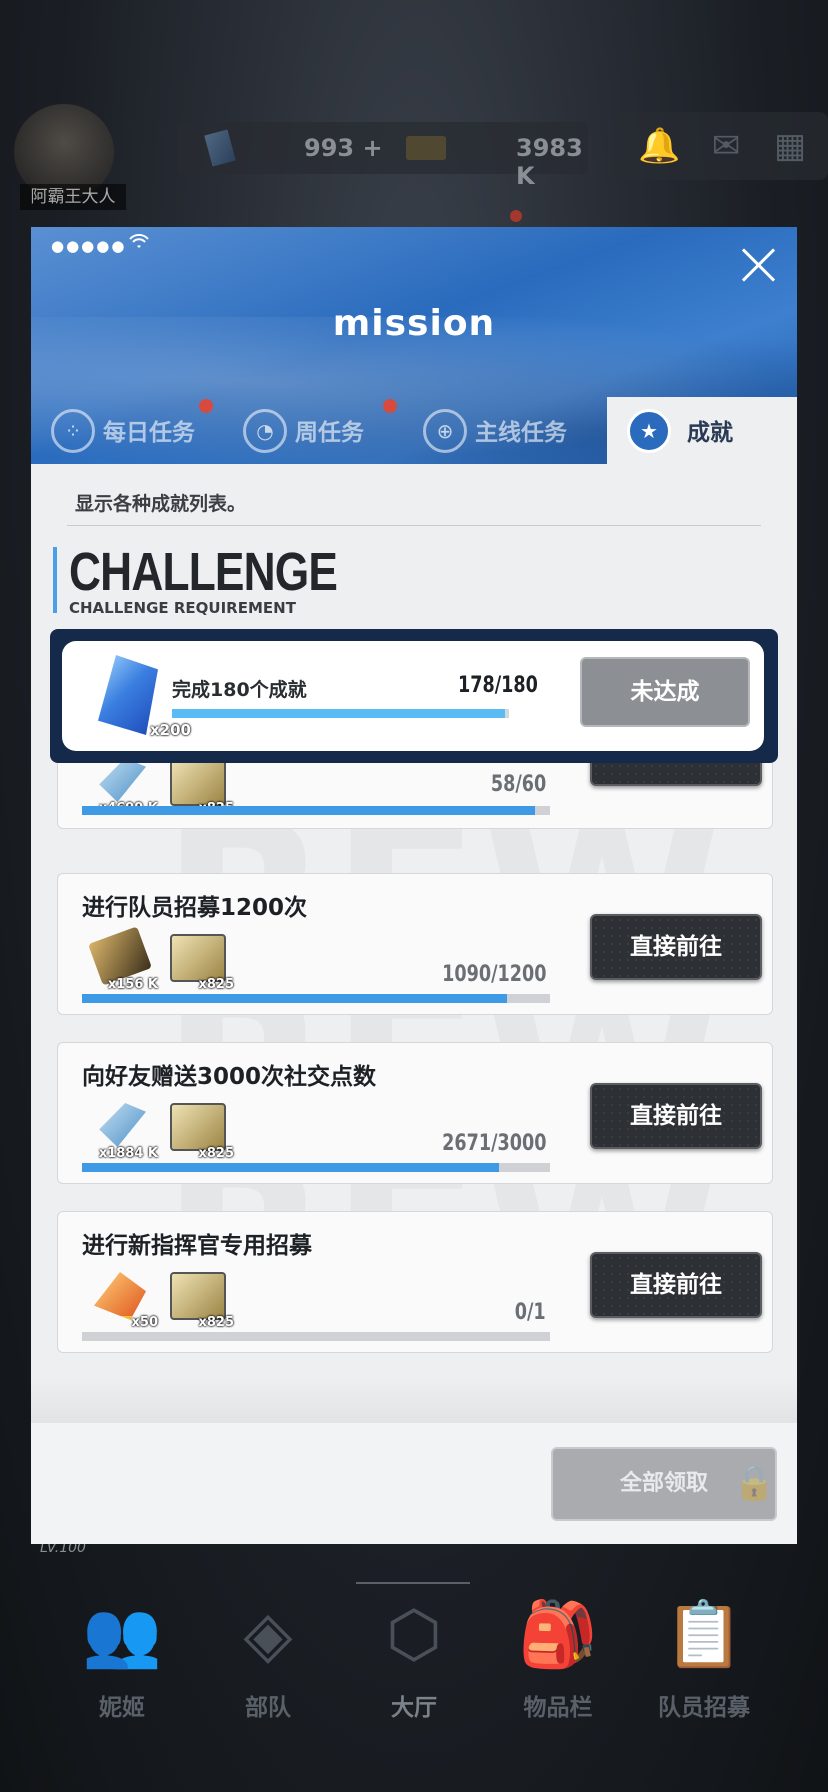 Image resolution: width=828 pixels, height=1792 pixels. I want to click on achievement-progress: 178/180, so click(498, 685).